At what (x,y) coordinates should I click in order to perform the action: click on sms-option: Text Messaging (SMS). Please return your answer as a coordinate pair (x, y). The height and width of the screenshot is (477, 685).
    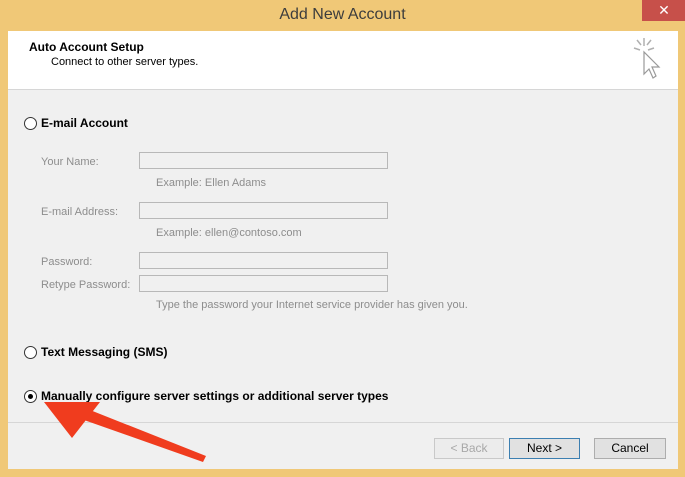
    Looking at the image, I should click on (95, 352).